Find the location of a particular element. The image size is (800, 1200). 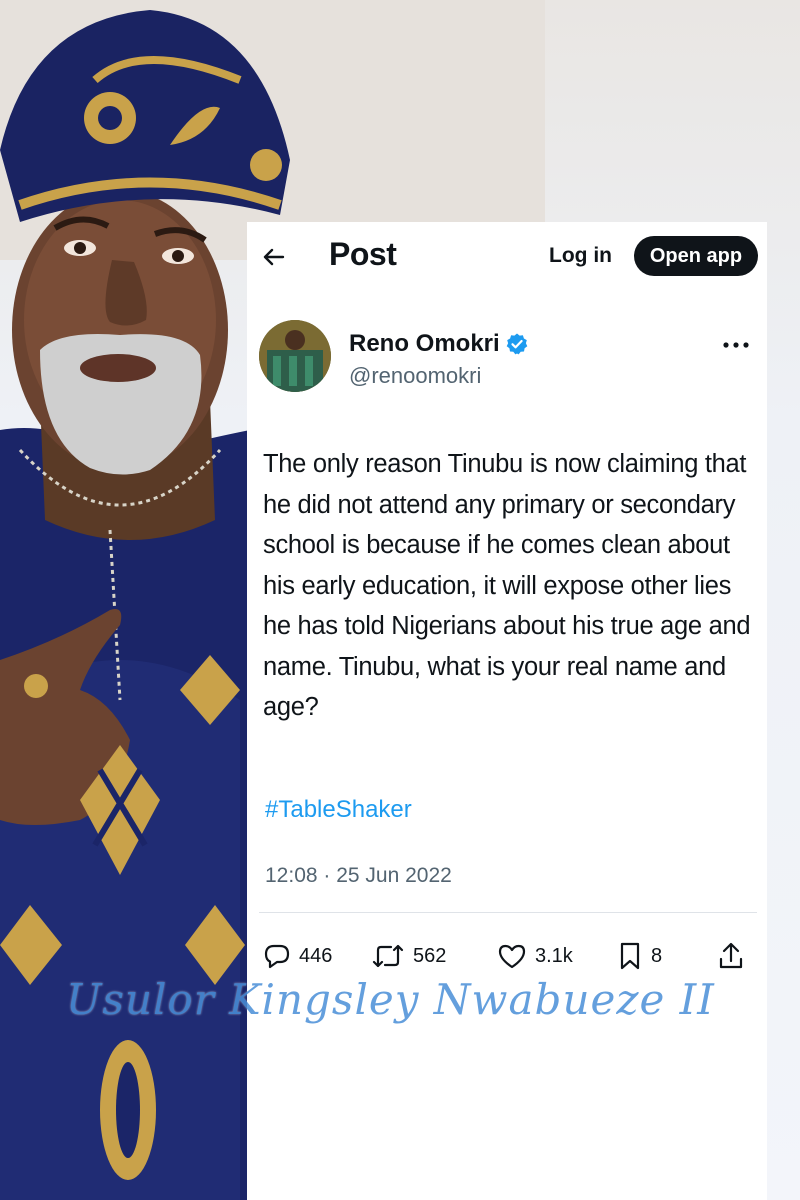

like-button: 3.1k is located at coordinates (535, 956).